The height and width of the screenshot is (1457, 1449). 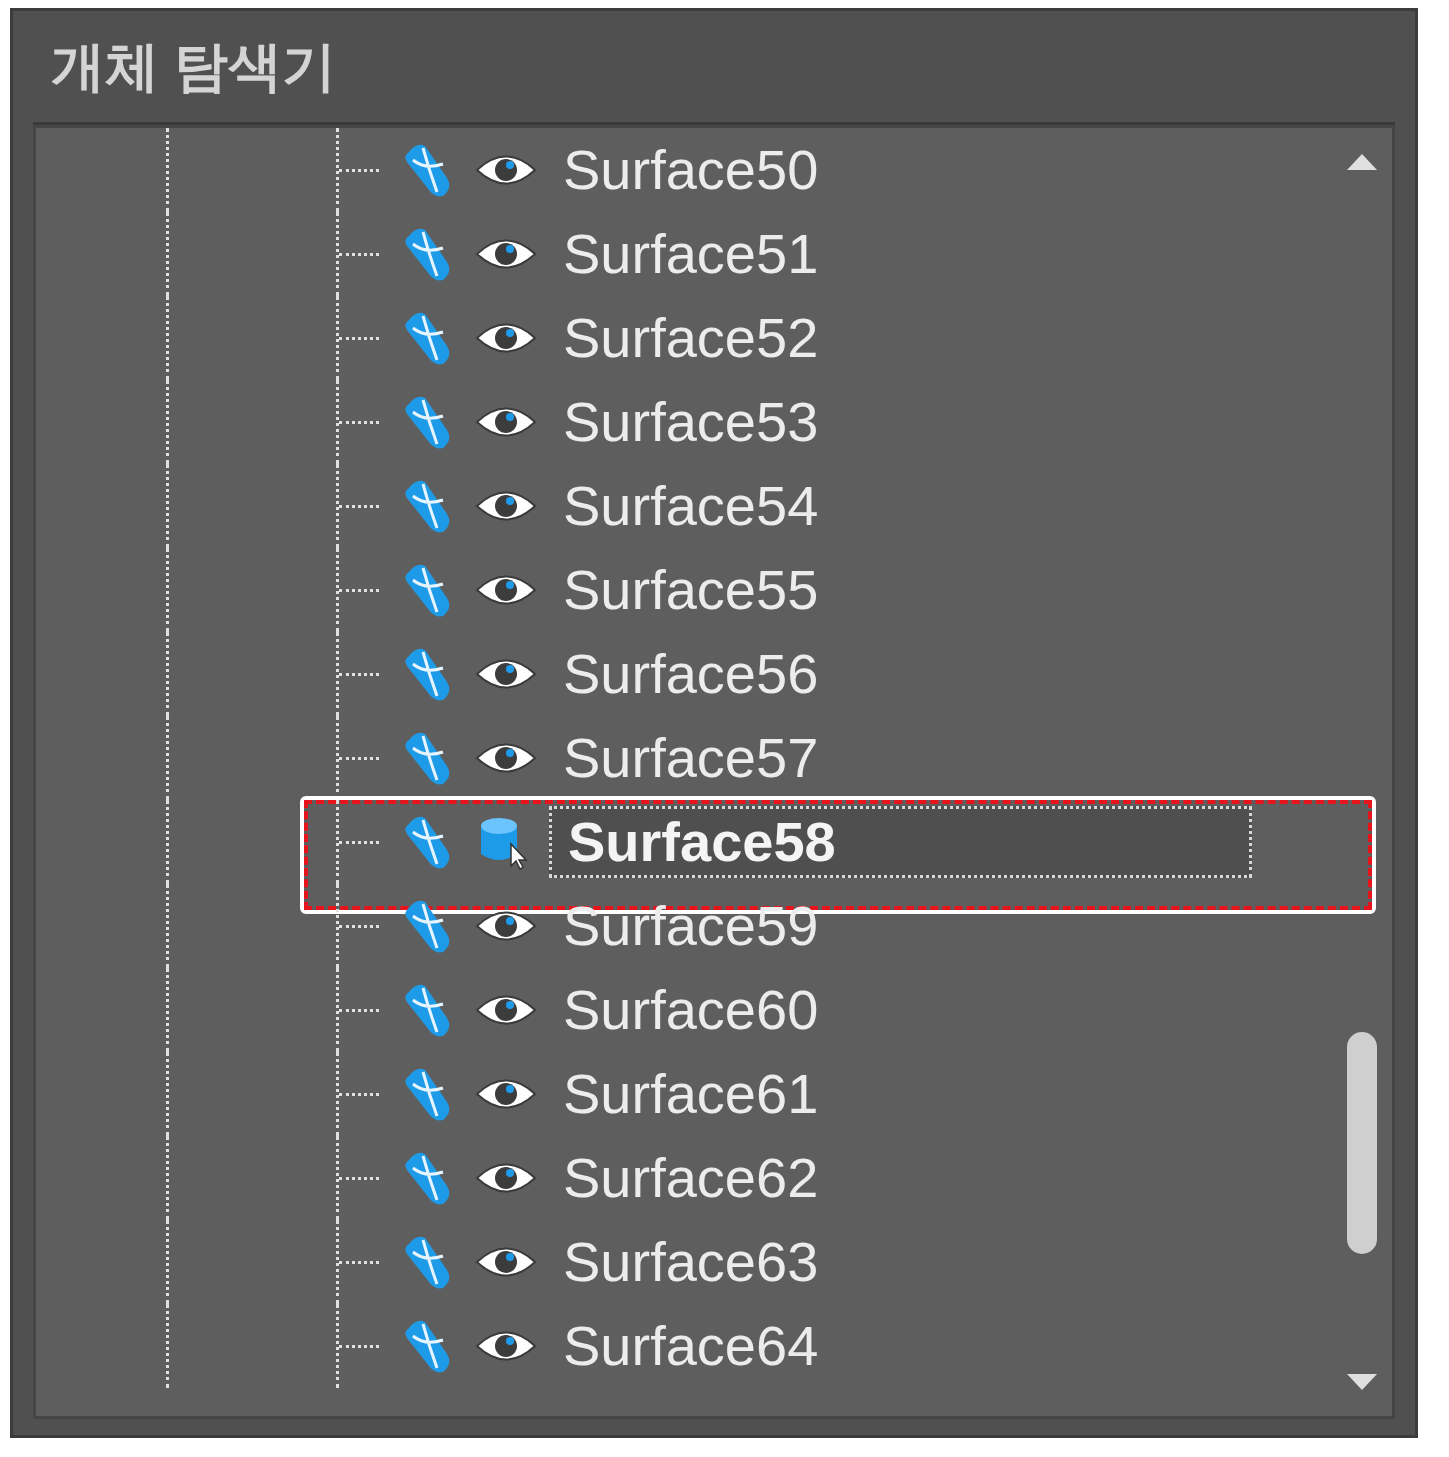 What do you see at coordinates (1362, 1382) in the screenshot?
I see `scroll-down-icon` at bounding box center [1362, 1382].